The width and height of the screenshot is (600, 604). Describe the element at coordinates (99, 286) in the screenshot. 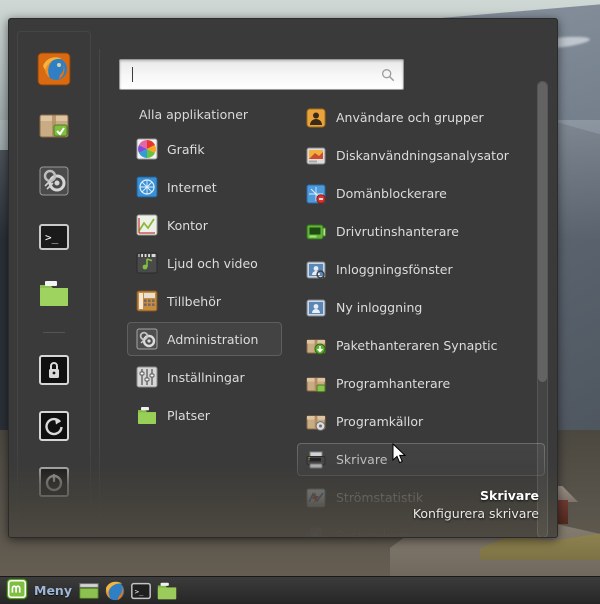

I see `favorites-divider` at that location.